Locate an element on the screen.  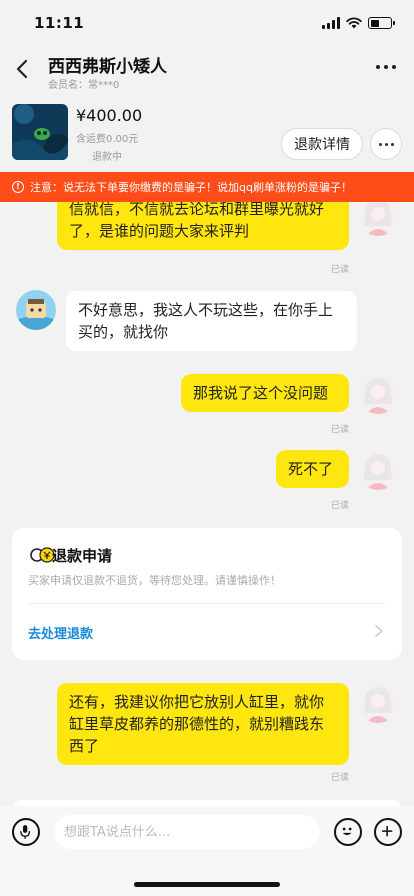
product-shipping: 含运费0.00元 is located at coordinates (107, 139).